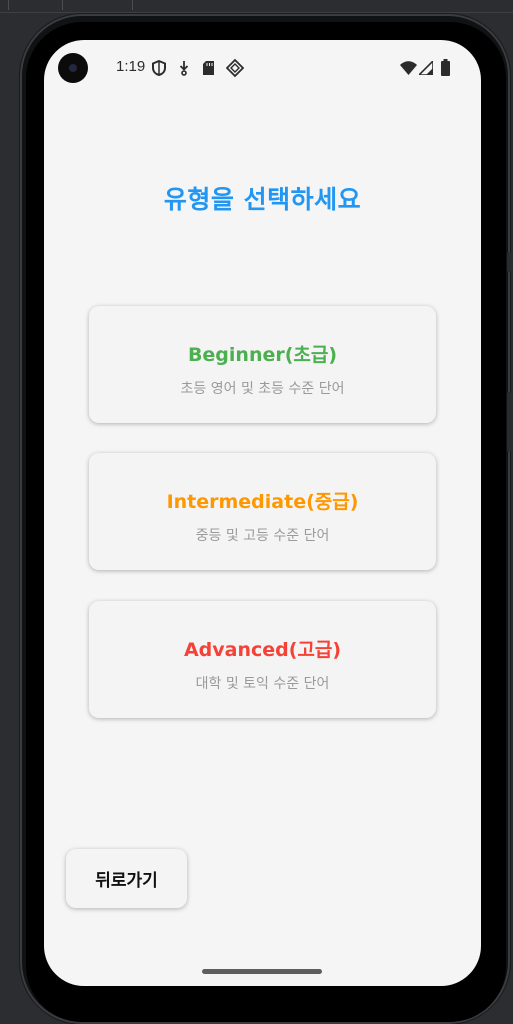  What do you see at coordinates (184, 68) in the screenshot?
I see `download-icon` at bounding box center [184, 68].